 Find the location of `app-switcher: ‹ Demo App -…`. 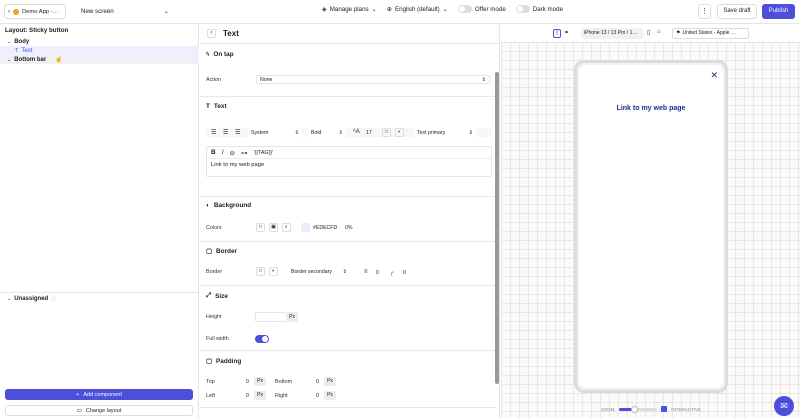

app-switcher: ‹ Demo App -… is located at coordinates (35, 11).